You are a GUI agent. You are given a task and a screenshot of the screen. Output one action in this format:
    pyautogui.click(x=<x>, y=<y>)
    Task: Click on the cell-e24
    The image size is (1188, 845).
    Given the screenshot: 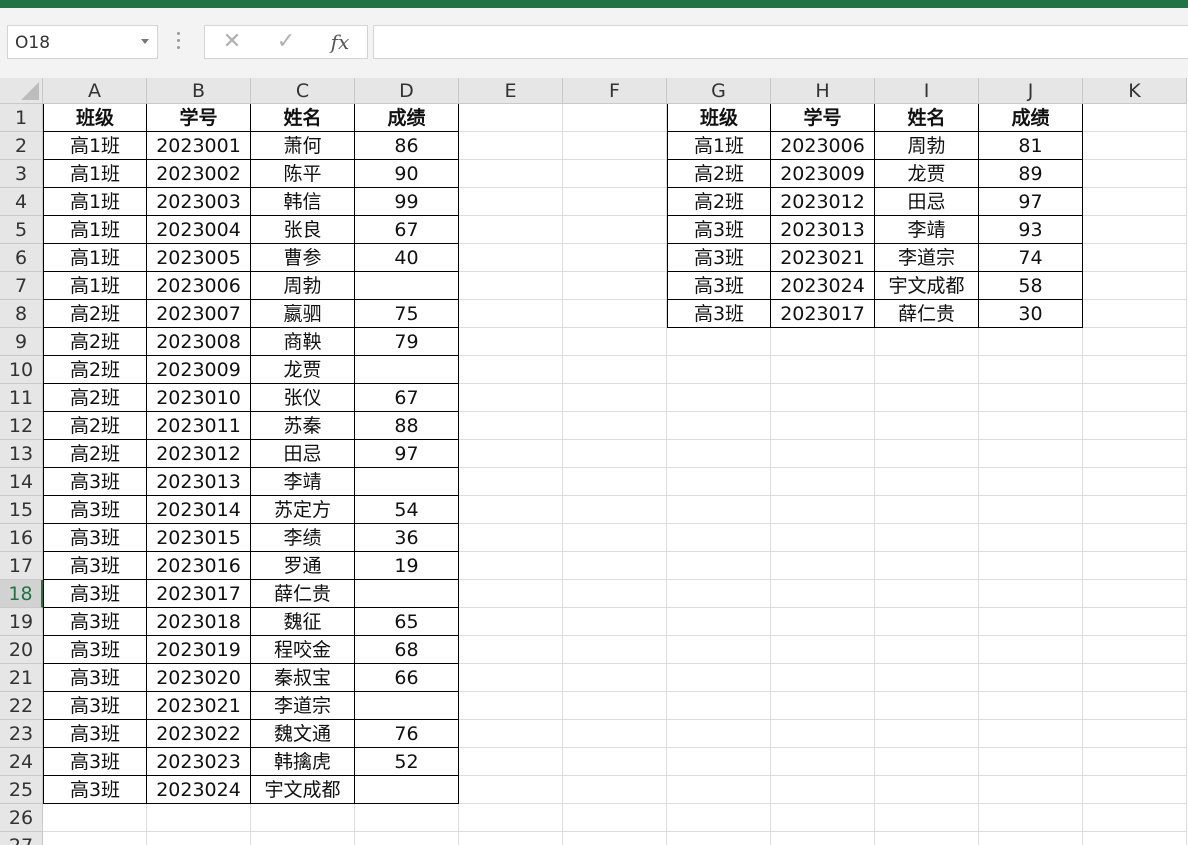 What is the action you would take?
    pyautogui.click(x=511, y=762)
    